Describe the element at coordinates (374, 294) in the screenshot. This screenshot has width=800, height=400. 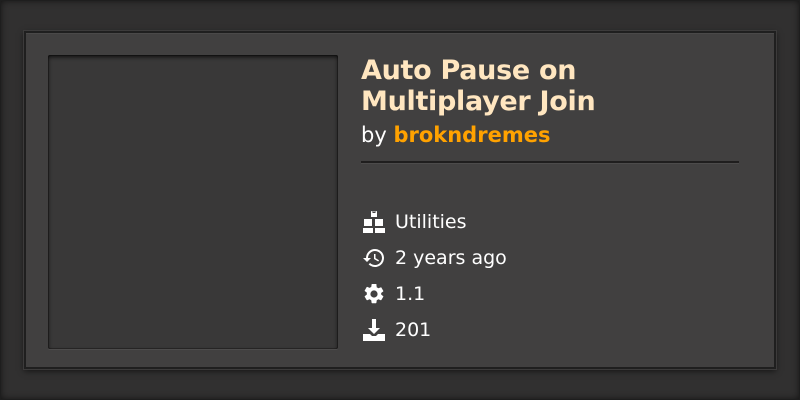
I see `gear-icon` at that location.